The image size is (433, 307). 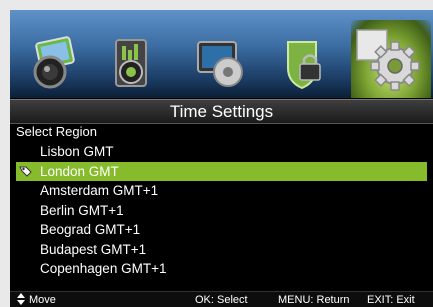 What do you see at coordinates (82, 210) in the screenshot?
I see `list-item-label: Berlin GMT+1` at bounding box center [82, 210].